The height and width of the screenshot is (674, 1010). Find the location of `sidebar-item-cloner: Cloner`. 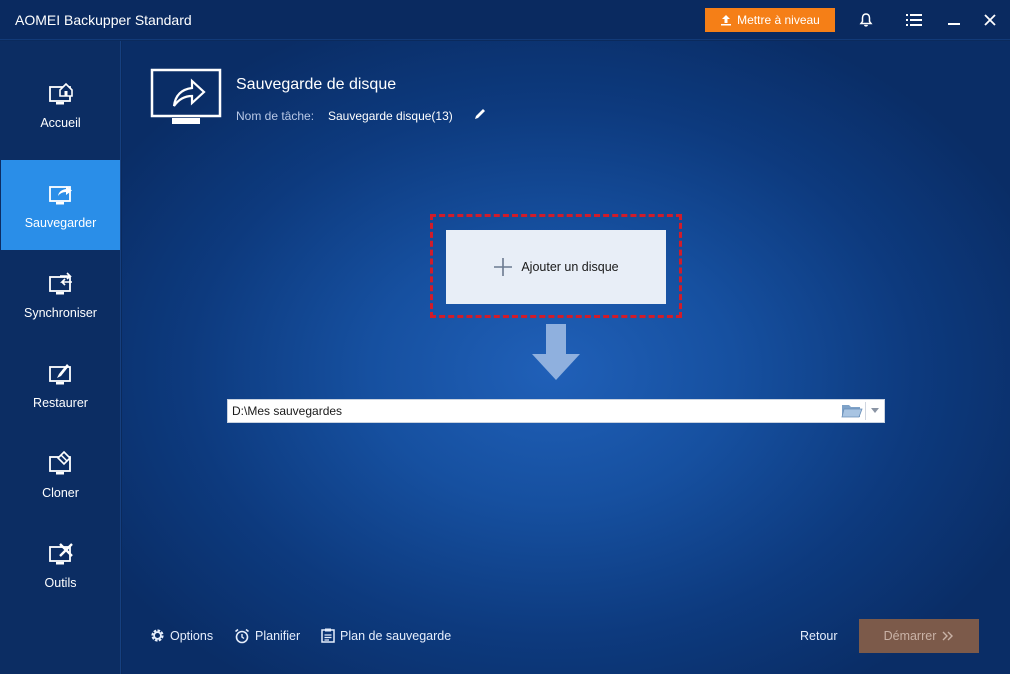

sidebar-item-cloner: Cloner is located at coordinates (60, 475).